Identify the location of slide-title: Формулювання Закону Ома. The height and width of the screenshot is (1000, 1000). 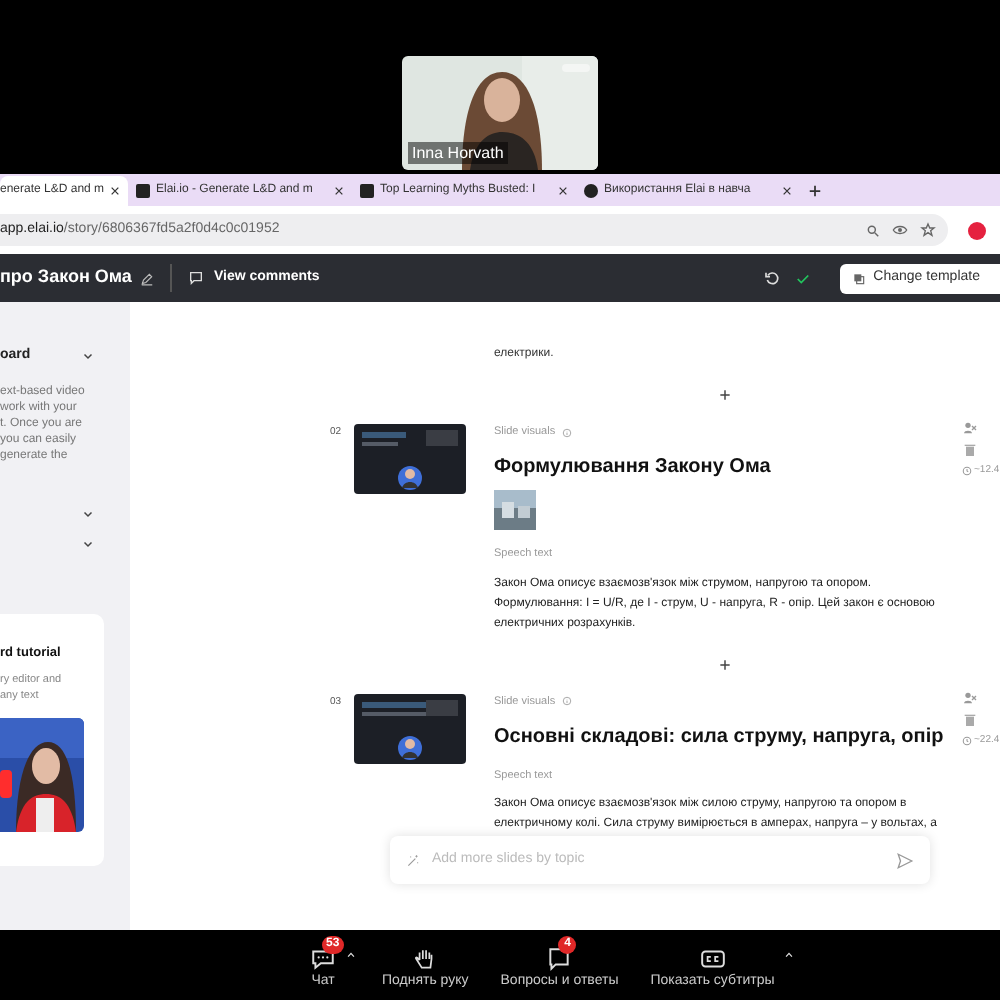
(633, 468).